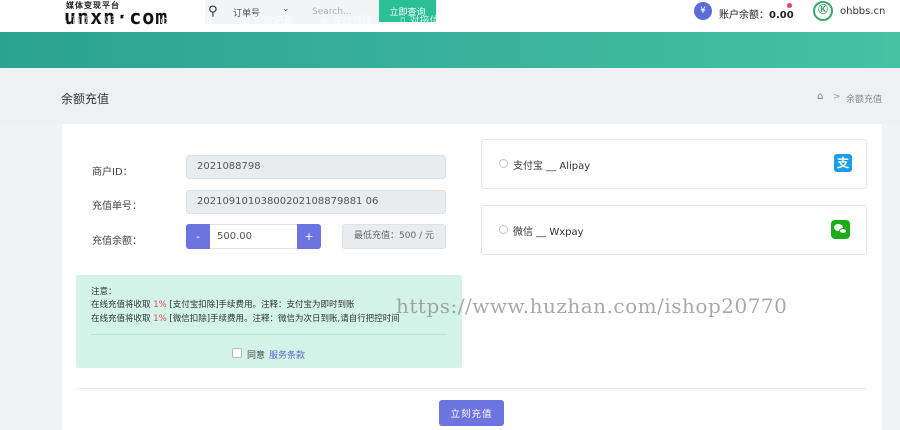  What do you see at coordinates (164, 21) in the screenshot?
I see `recharge-icon: ⊙` at bounding box center [164, 21].